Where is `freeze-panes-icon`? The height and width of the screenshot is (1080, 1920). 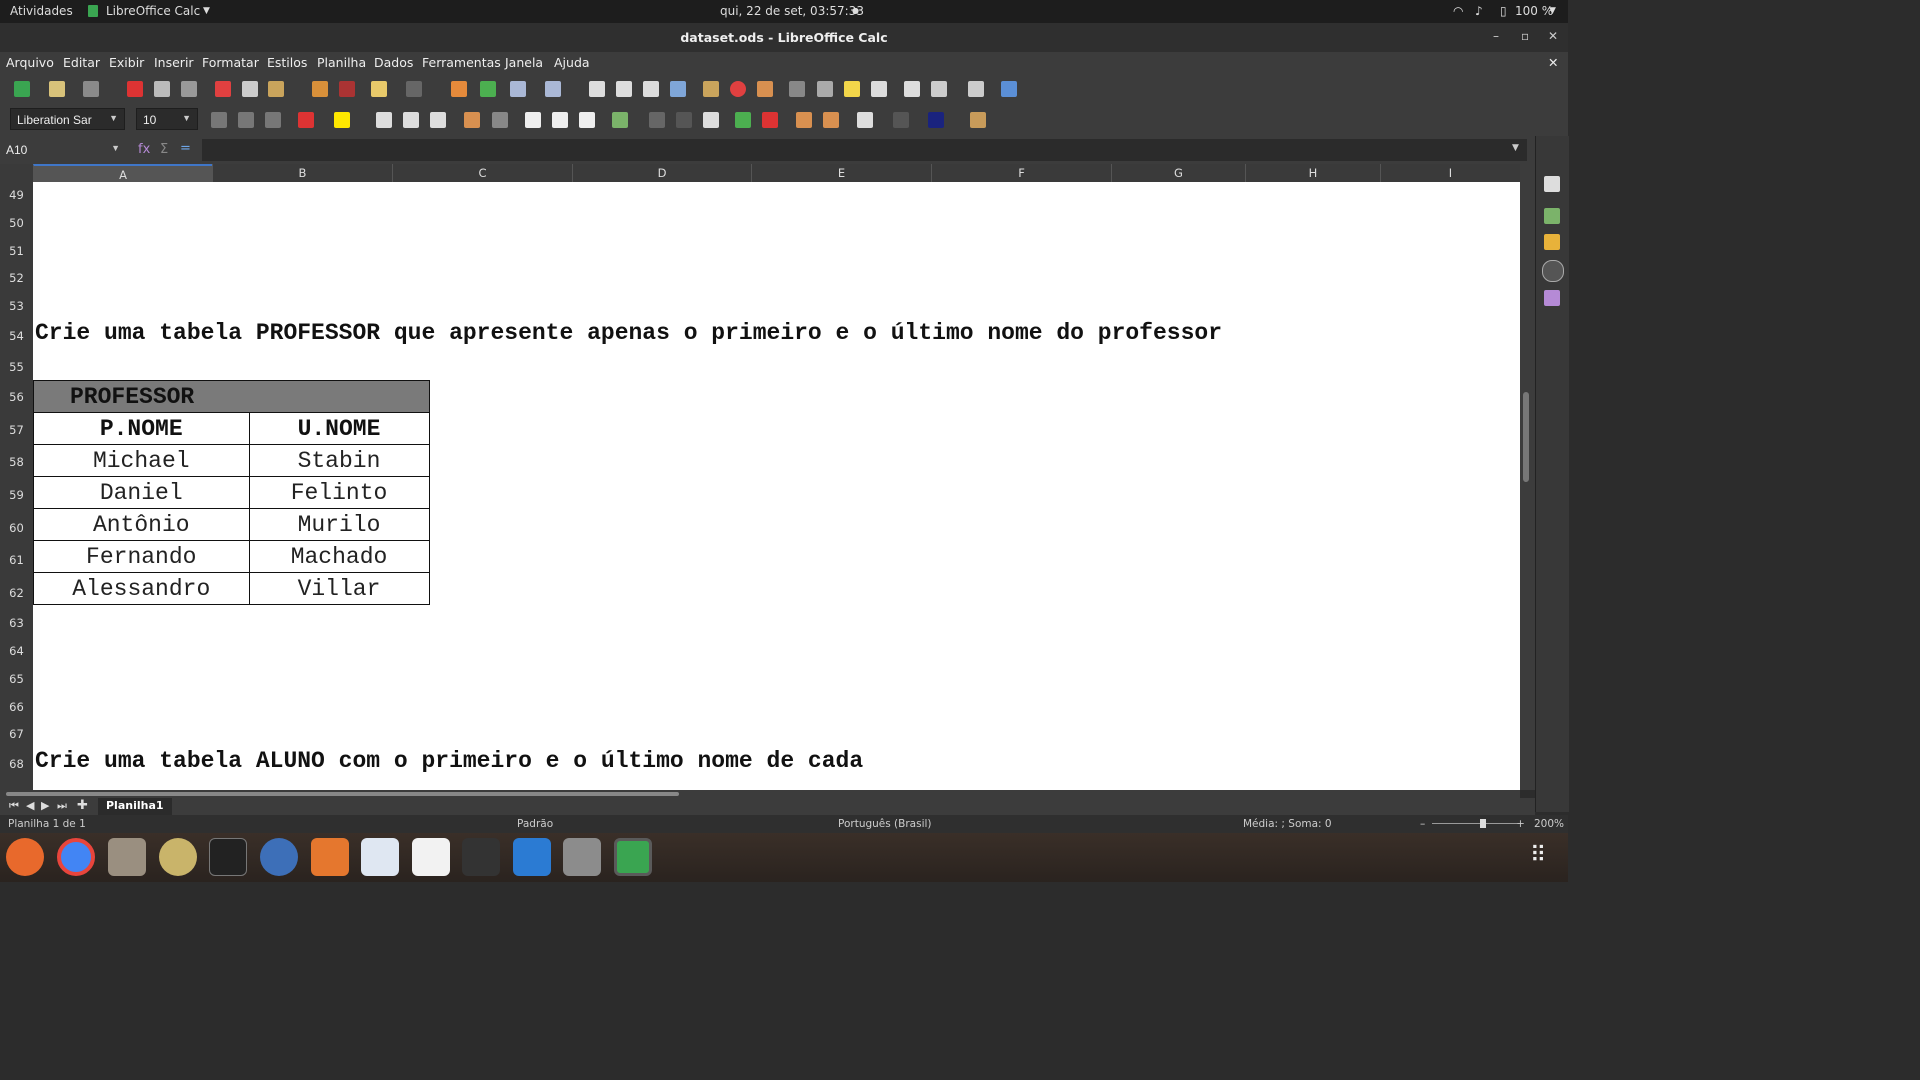
freeze-panes-icon is located at coordinates (939, 89).